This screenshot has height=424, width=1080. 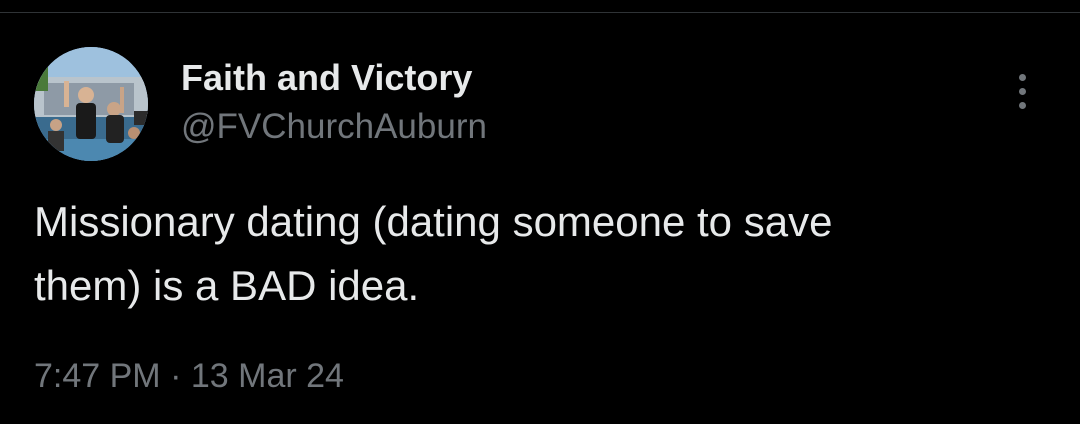 What do you see at coordinates (267, 376) in the screenshot?
I see `tweet-date: 13 Mar 24` at bounding box center [267, 376].